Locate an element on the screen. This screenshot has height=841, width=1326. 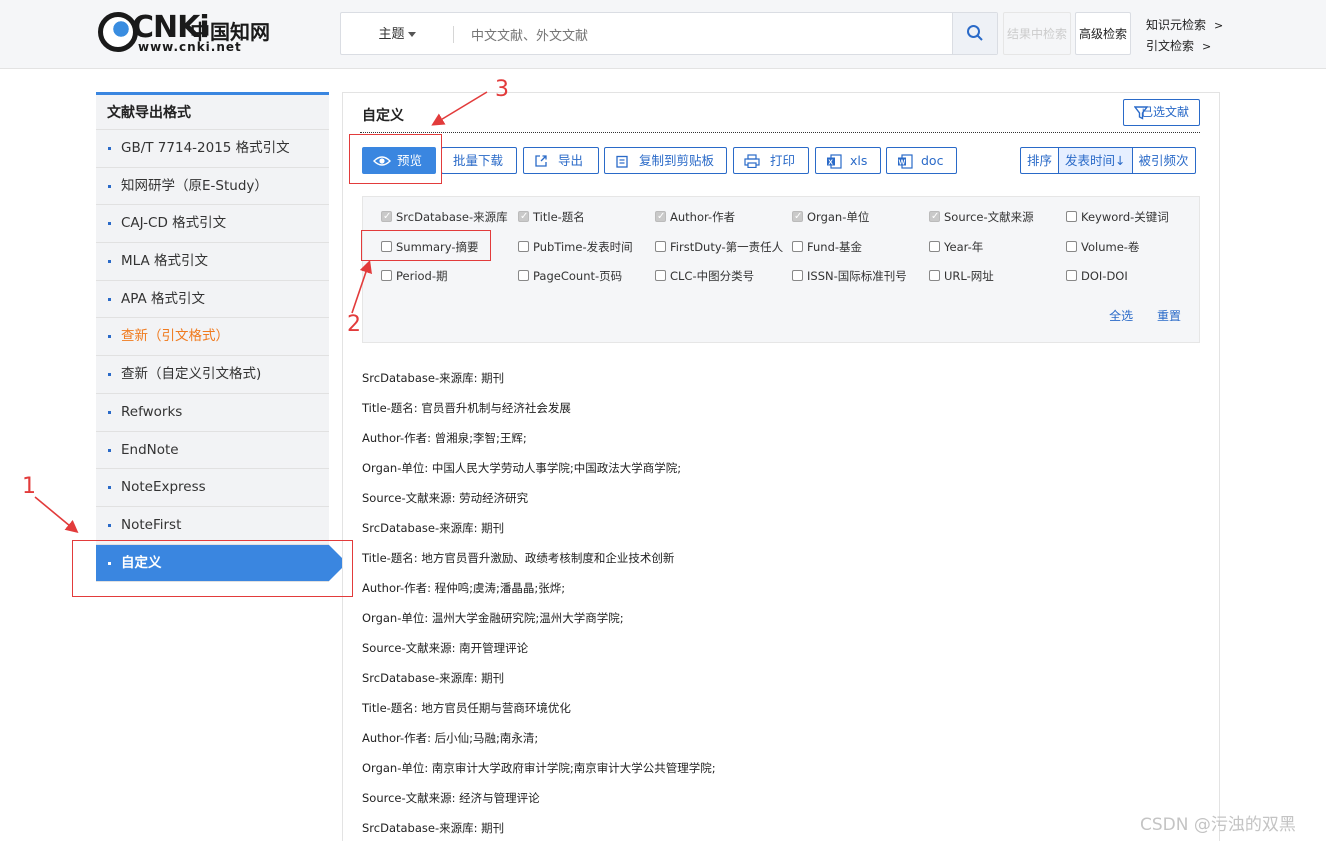
watermark: CSDN @污浊的双黑 is located at coordinates (1218, 825).